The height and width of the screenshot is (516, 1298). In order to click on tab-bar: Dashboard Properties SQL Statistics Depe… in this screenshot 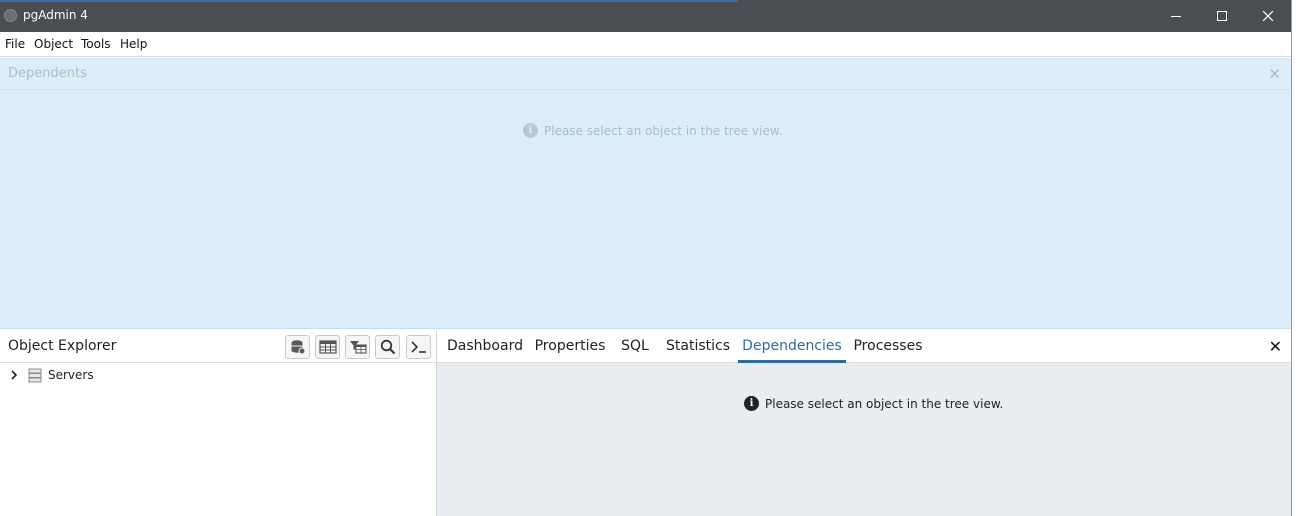, I will do `click(864, 347)`.